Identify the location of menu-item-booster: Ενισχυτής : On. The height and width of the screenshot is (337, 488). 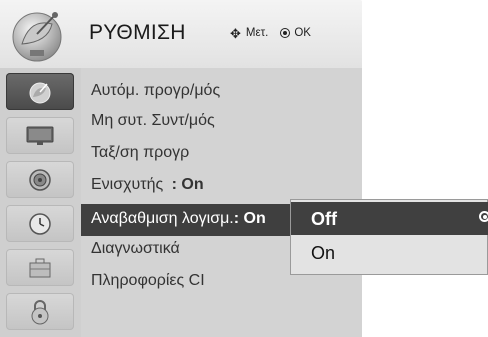
(147, 185).